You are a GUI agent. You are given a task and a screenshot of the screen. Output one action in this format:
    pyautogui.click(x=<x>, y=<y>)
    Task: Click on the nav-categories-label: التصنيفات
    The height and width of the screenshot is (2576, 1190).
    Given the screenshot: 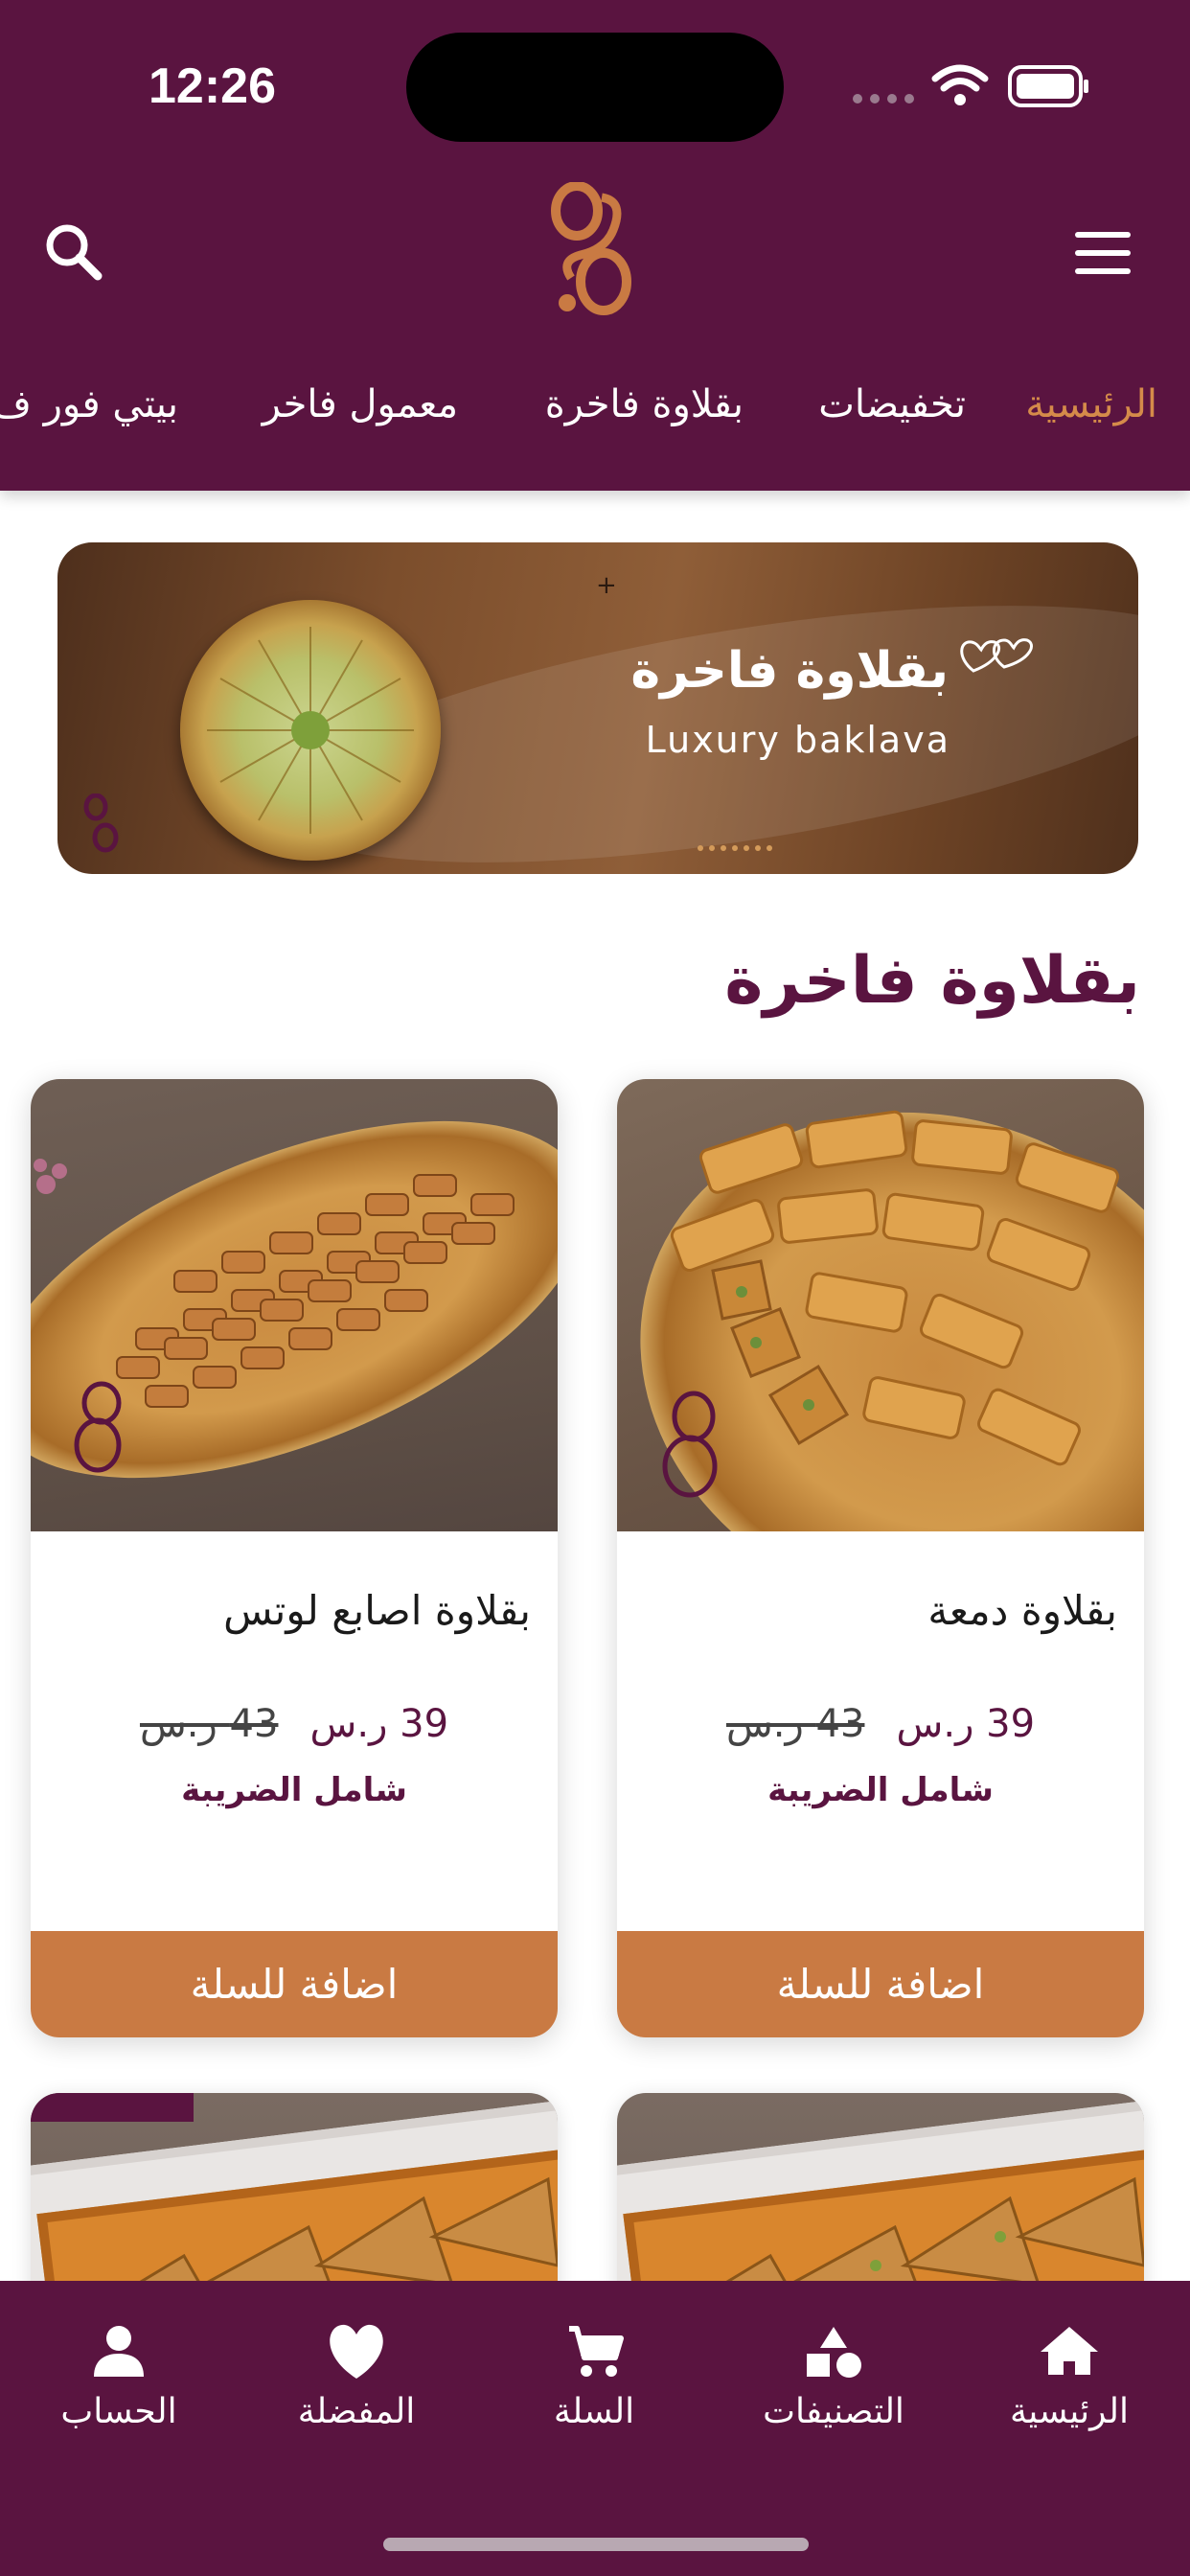 What is the action you would take?
    pyautogui.click(x=834, y=2411)
    